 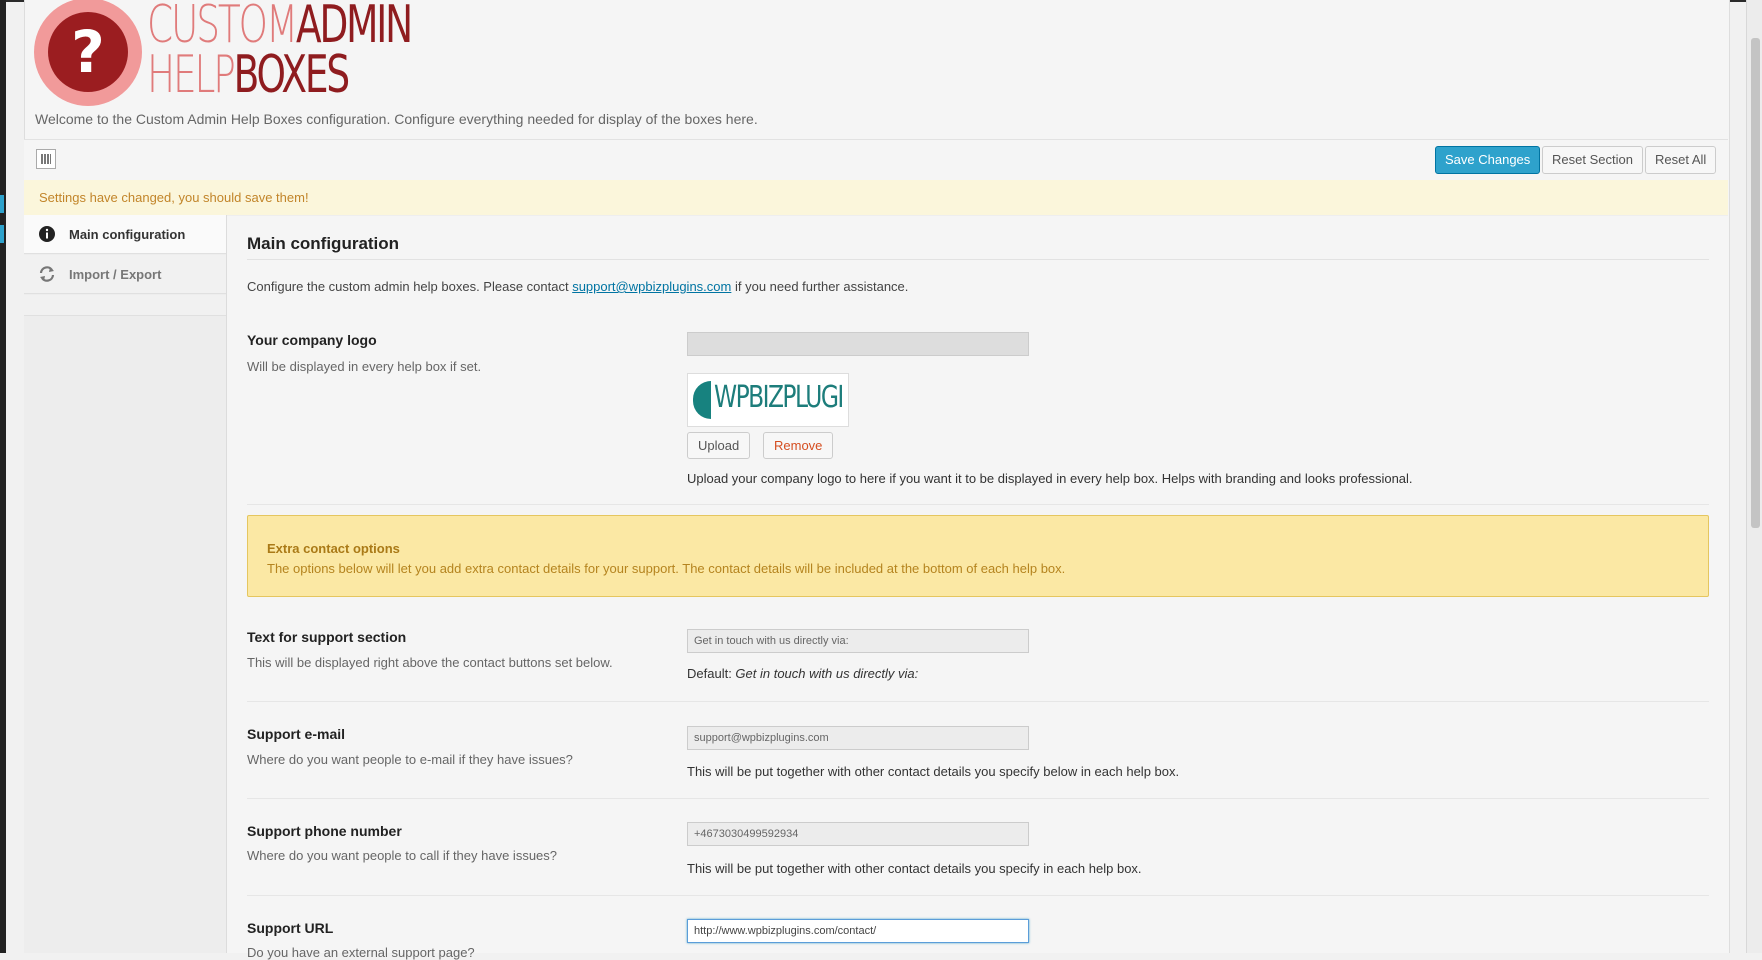 What do you see at coordinates (324, 831) in the screenshot?
I see `support-phone-title: Support phone number` at bounding box center [324, 831].